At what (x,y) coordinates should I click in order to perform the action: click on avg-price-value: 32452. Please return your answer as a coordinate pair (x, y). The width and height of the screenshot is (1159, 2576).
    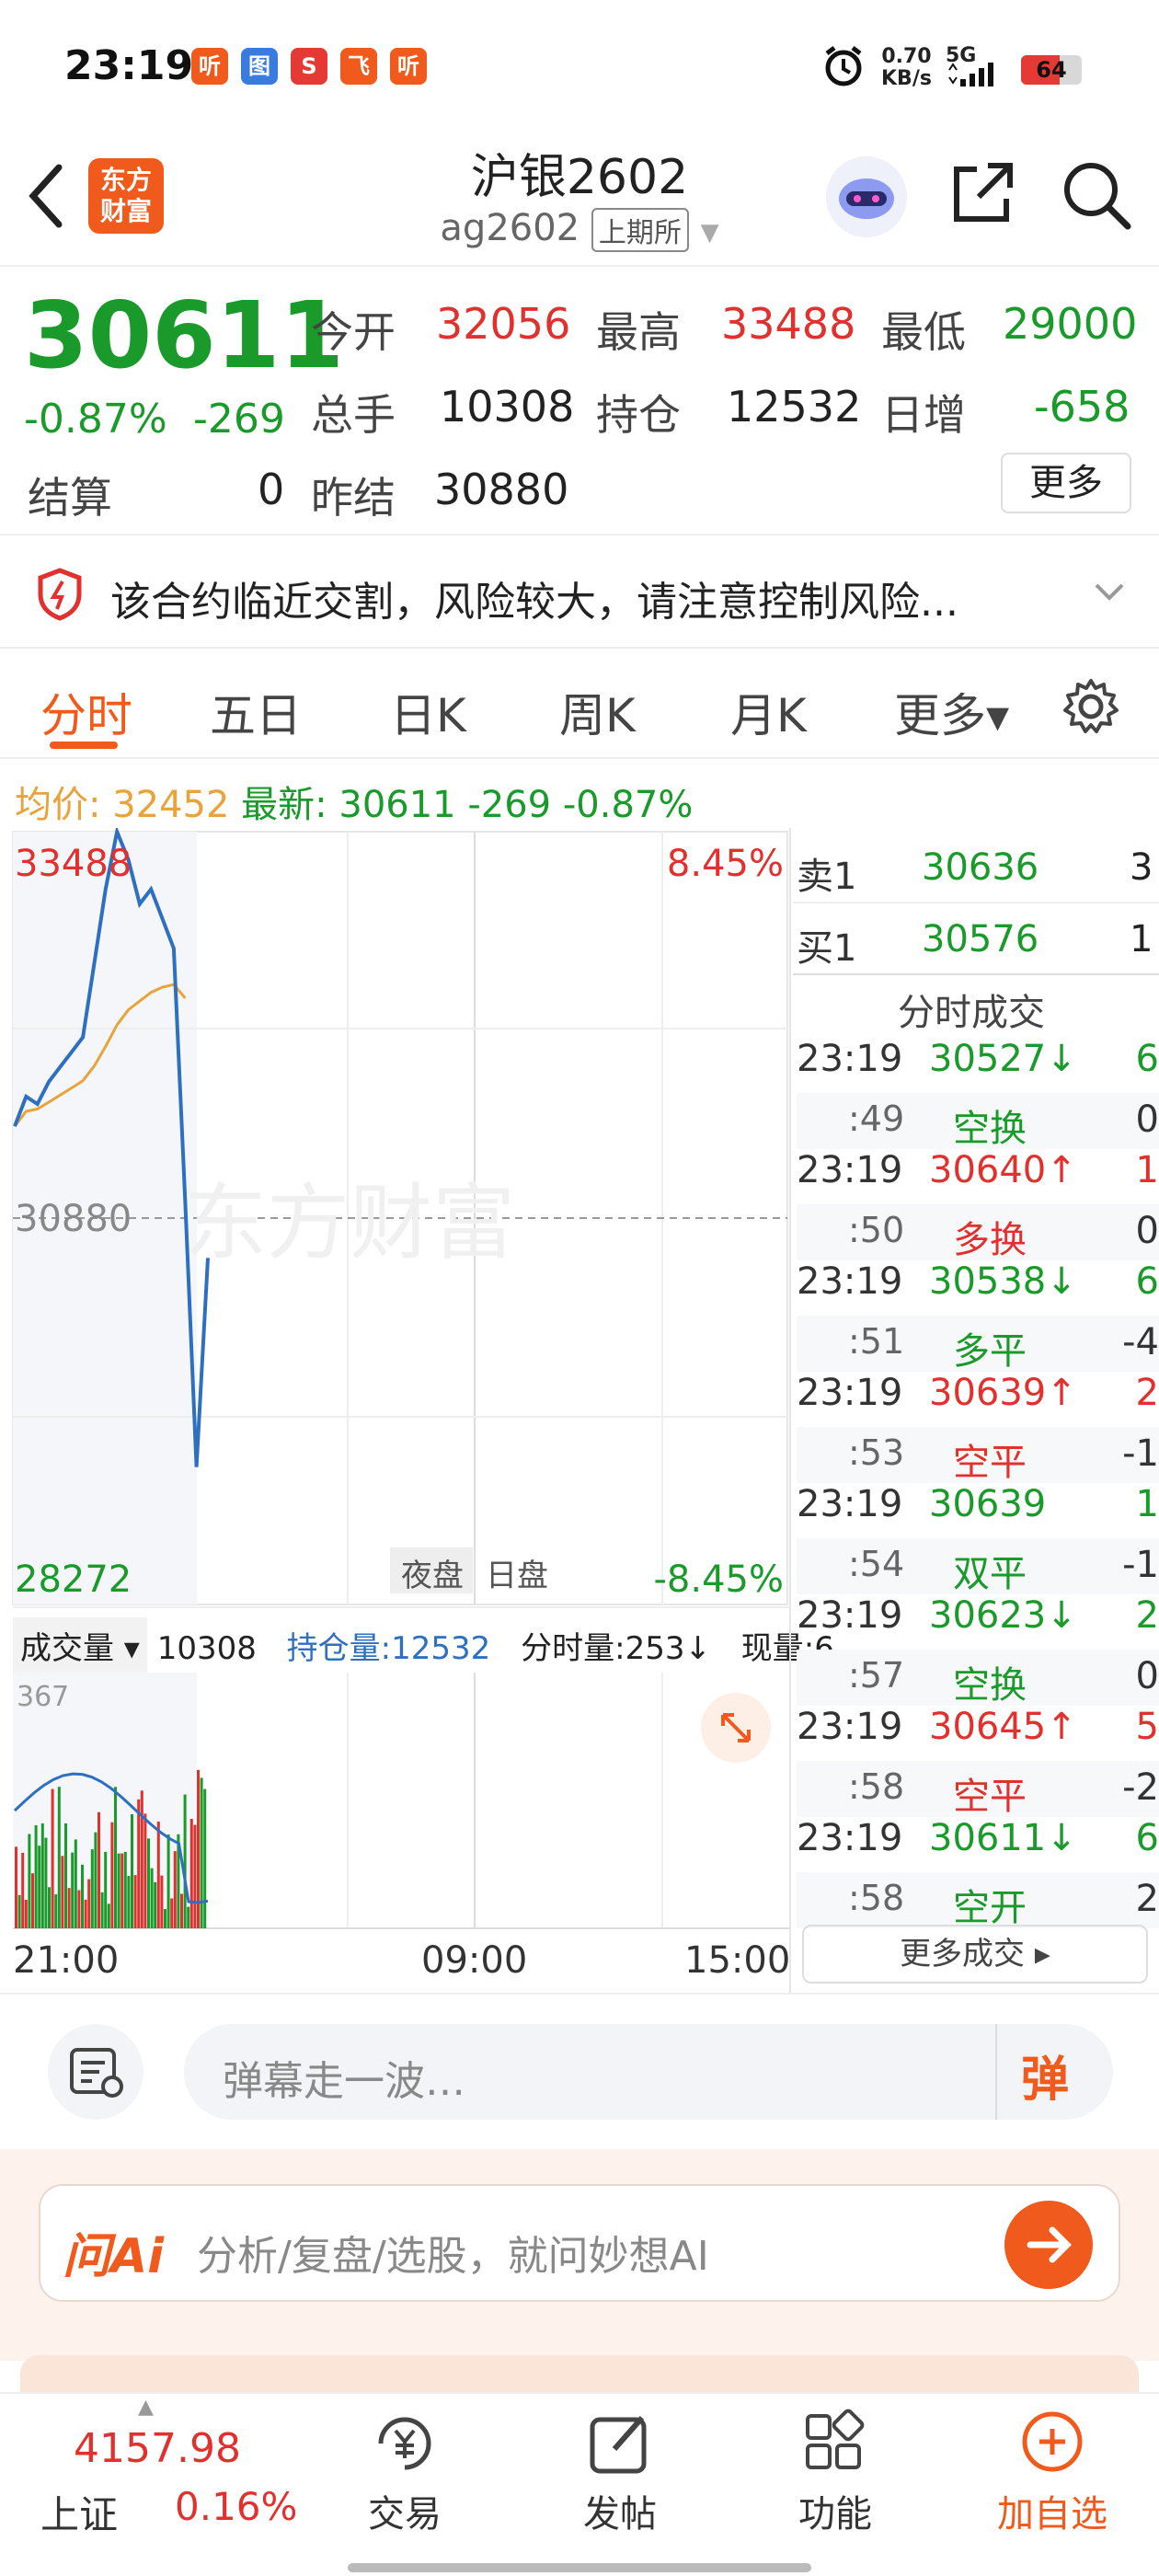
    Looking at the image, I should click on (171, 805).